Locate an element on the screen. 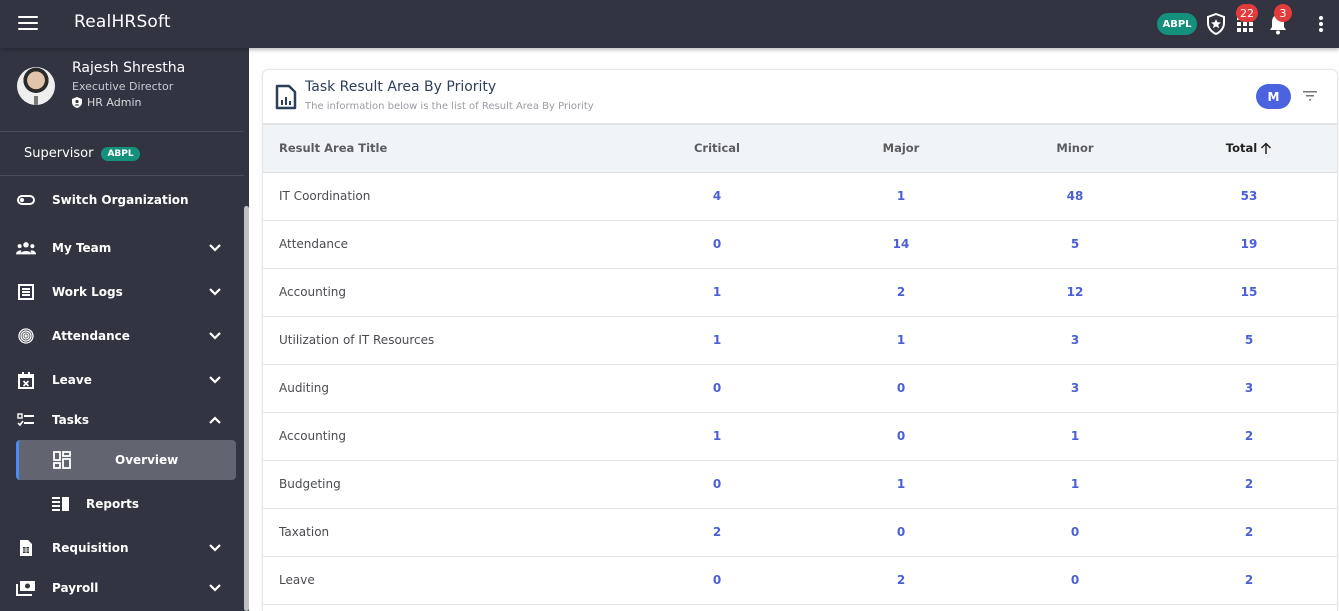 Image resolution: width=1339 pixels, height=611 pixels. supervisor-section: Supervisor ABPL is located at coordinates (122, 154).